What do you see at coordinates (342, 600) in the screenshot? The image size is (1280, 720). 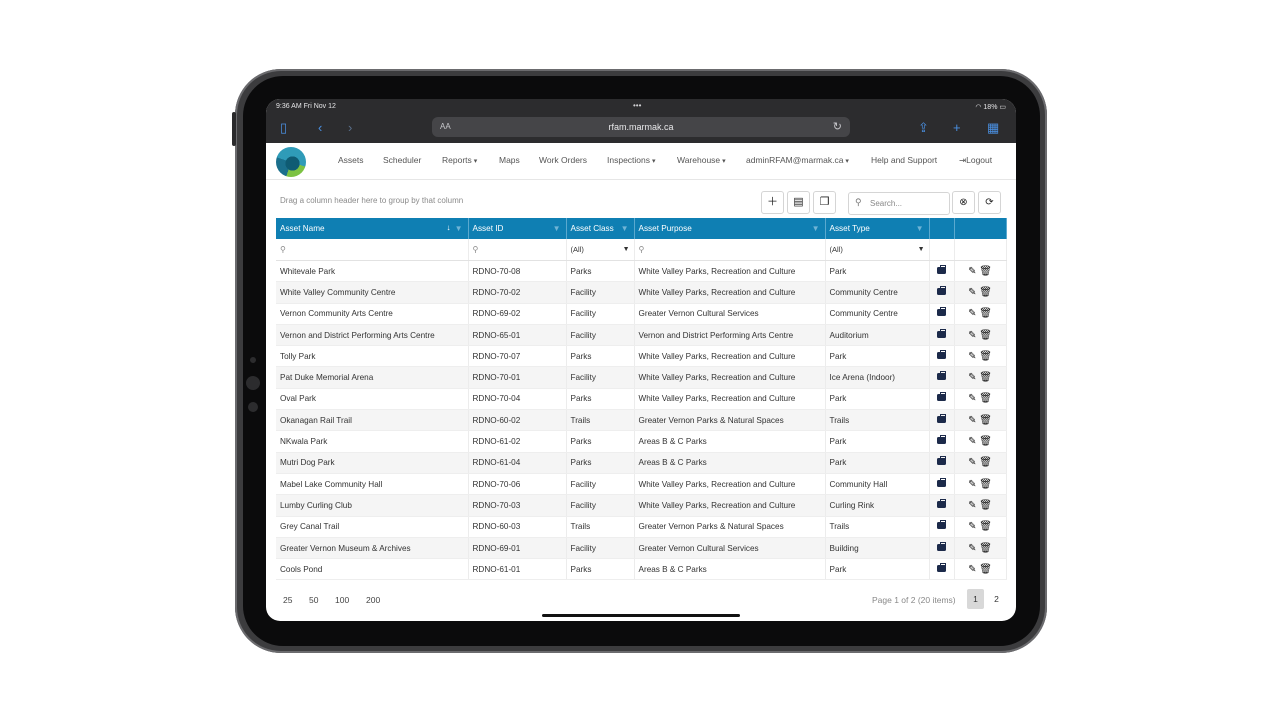 I see `page-size-100: 100` at bounding box center [342, 600].